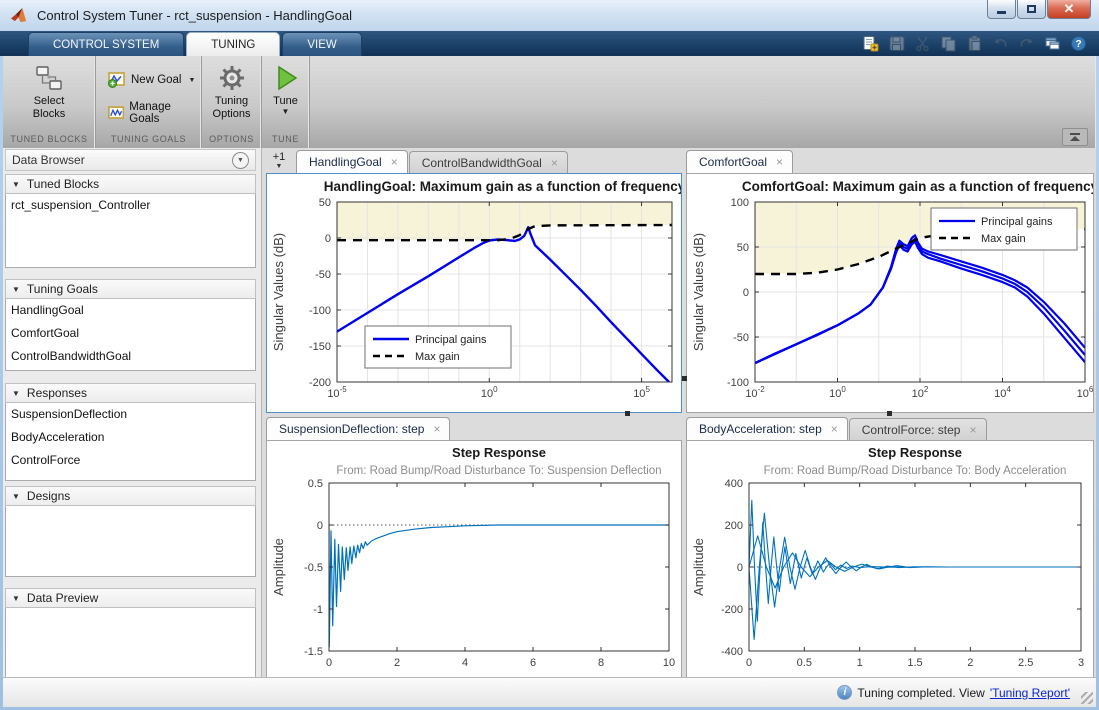 The width and height of the screenshot is (1099, 710). What do you see at coordinates (746, 293) in the screenshot?
I see `svg-text: 0` at bounding box center [746, 293].